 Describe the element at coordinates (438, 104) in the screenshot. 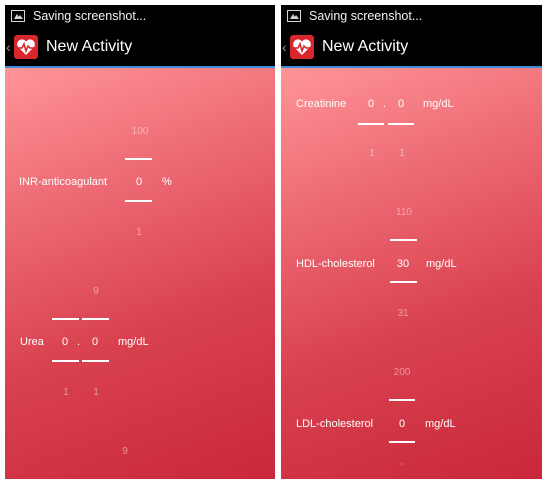

I see `creatinine-unit: mg/dL` at that location.